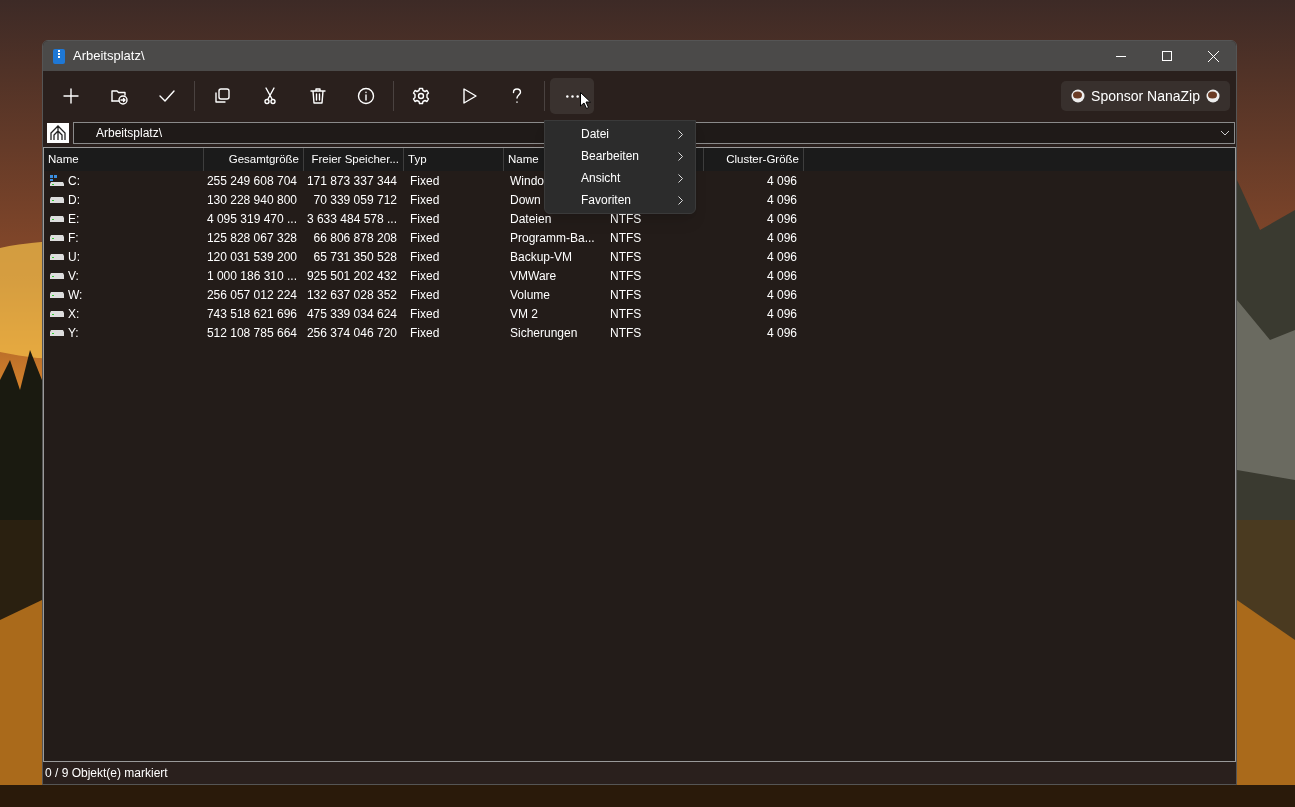 The image size is (1295, 807). What do you see at coordinates (585, 100) in the screenshot?
I see `cursor-icon` at bounding box center [585, 100].